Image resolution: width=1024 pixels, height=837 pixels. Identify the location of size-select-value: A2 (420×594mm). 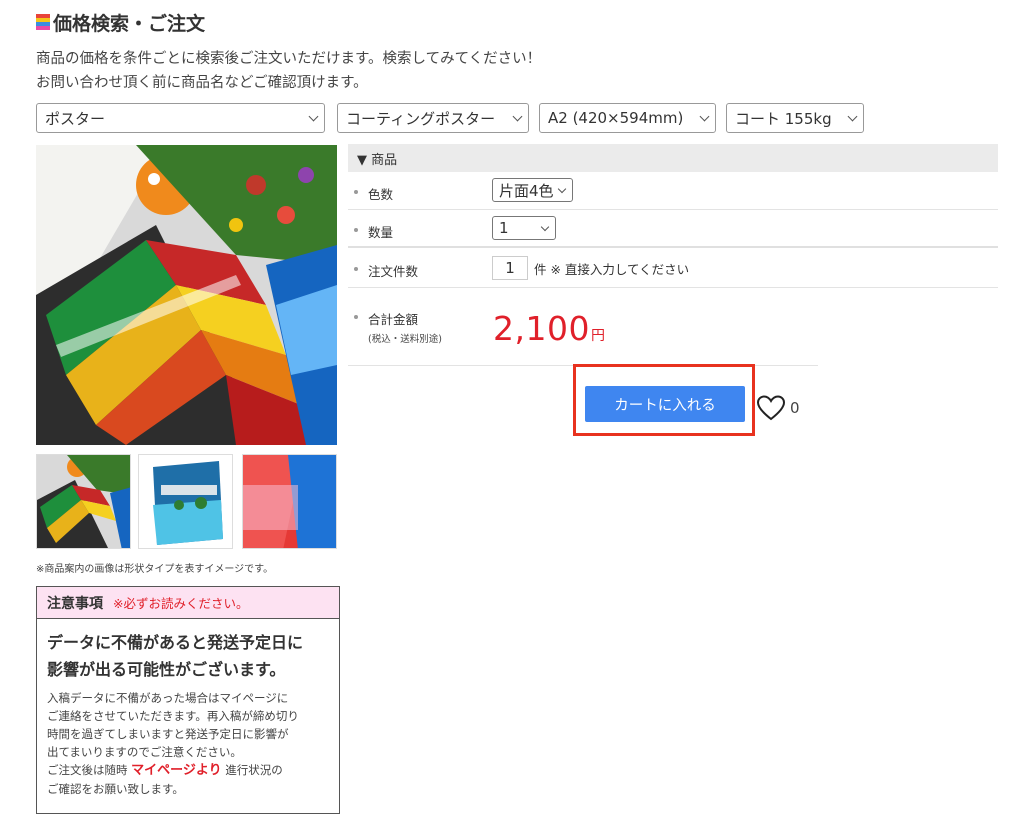
(616, 118).